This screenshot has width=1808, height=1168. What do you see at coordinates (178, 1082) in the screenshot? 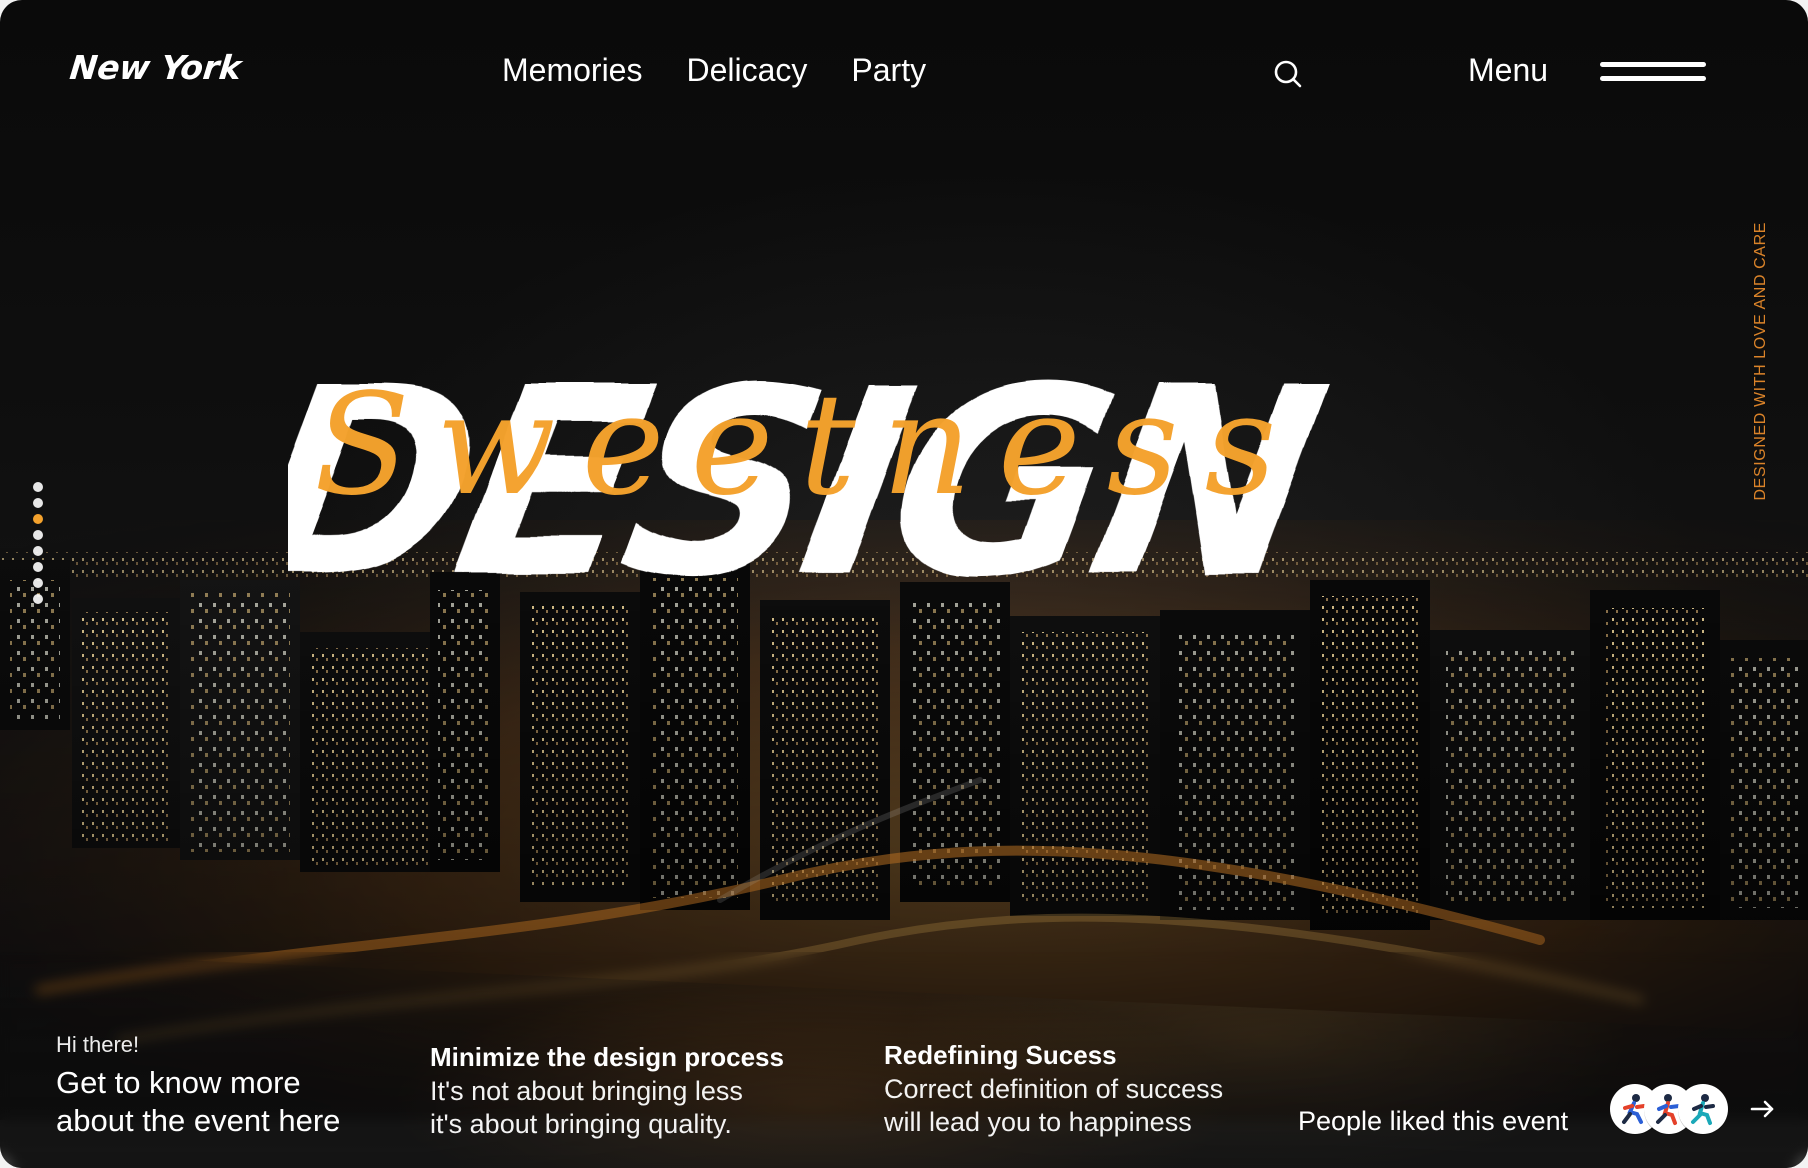
I see `intro-line-1: Get to know more` at bounding box center [178, 1082].